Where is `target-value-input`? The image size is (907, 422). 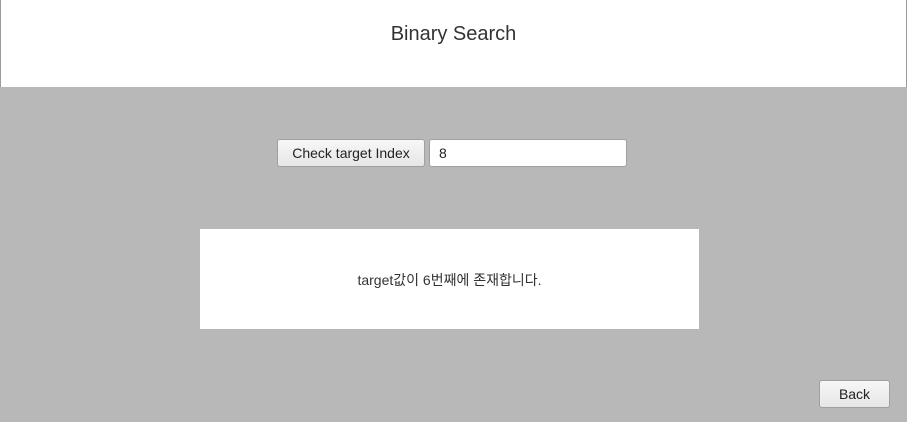
target-value-input is located at coordinates (528, 153).